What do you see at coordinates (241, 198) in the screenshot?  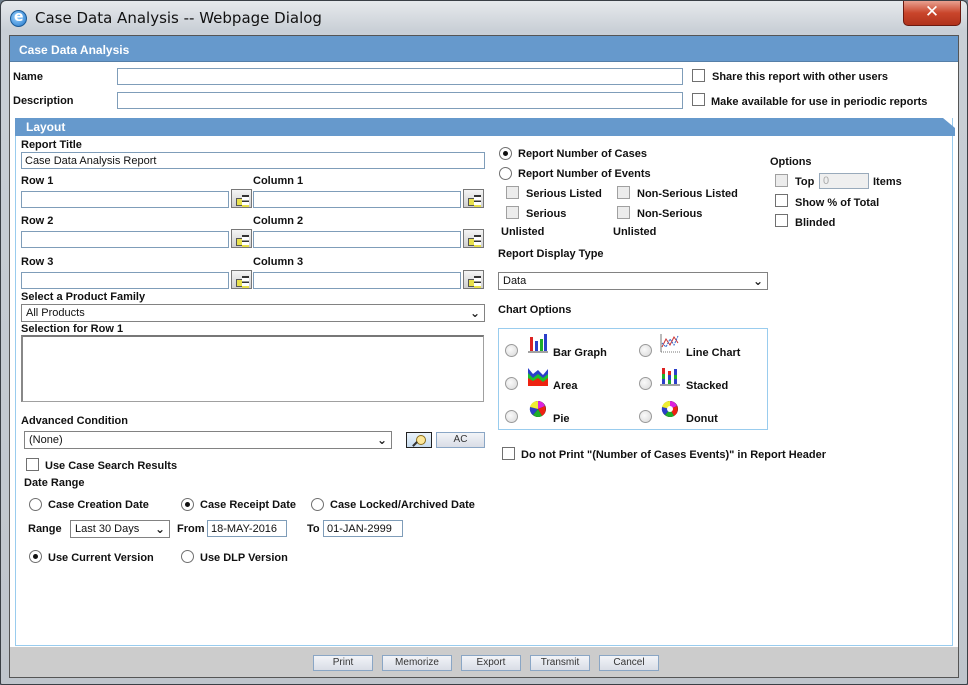 I see `row-1-picker-button` at bounding box center [241, 198].